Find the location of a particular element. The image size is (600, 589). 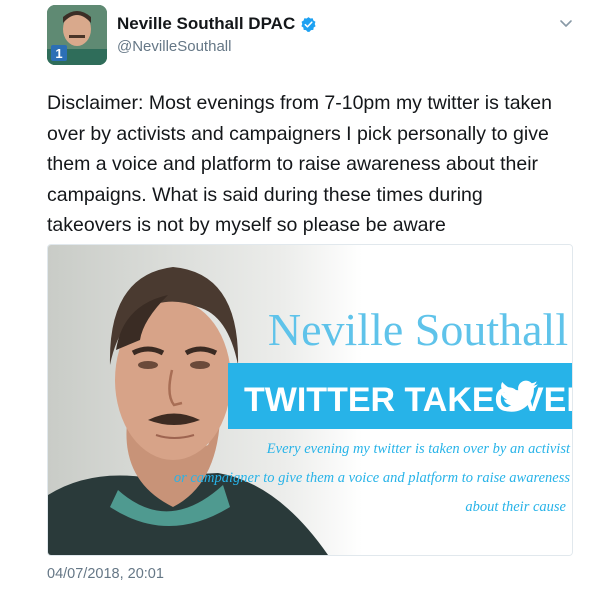

author-name-row: Neville Southall DPAC is located at coordinates (217, 24).